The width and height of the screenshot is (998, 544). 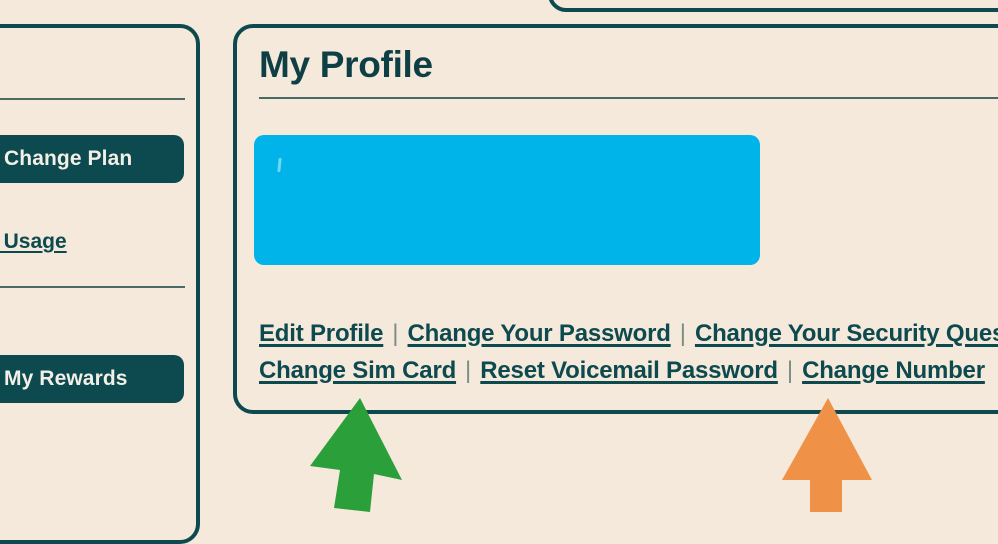 I want to click on sidebar-button-my-rewards: My Rewards, so click(x=92, y=379).